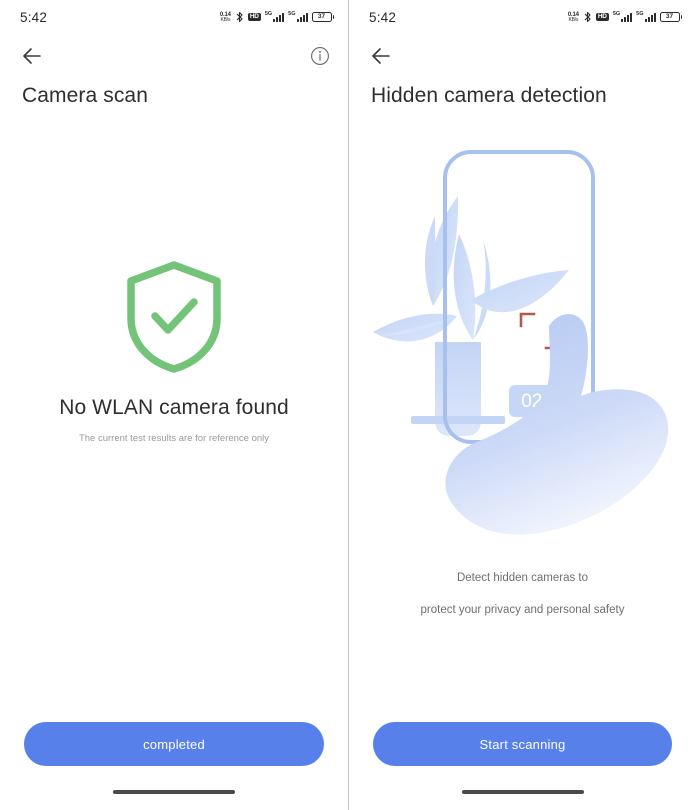 This screenshot has height=810, width=696. I want to click on description-line-2: protect your privacy and personal safety, so click(522, 610).